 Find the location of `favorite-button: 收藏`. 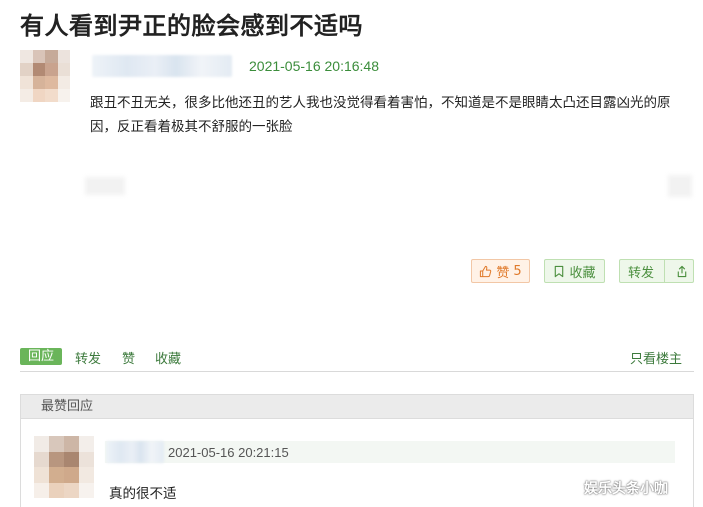

favorite-button: 收藏 is located at coordinates (574, 271).